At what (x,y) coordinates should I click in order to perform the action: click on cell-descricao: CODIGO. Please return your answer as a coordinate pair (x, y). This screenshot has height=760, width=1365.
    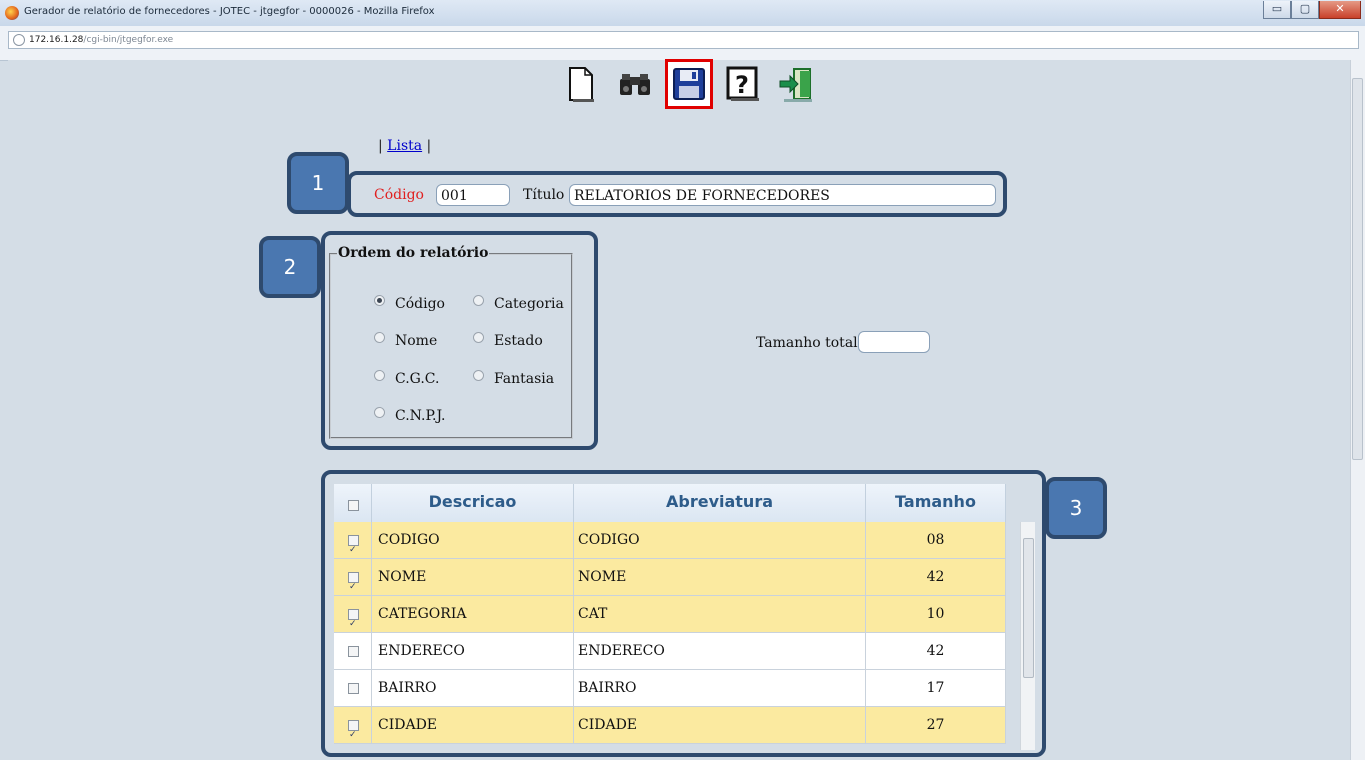
    Looking at the image, I should click on (473, 540).